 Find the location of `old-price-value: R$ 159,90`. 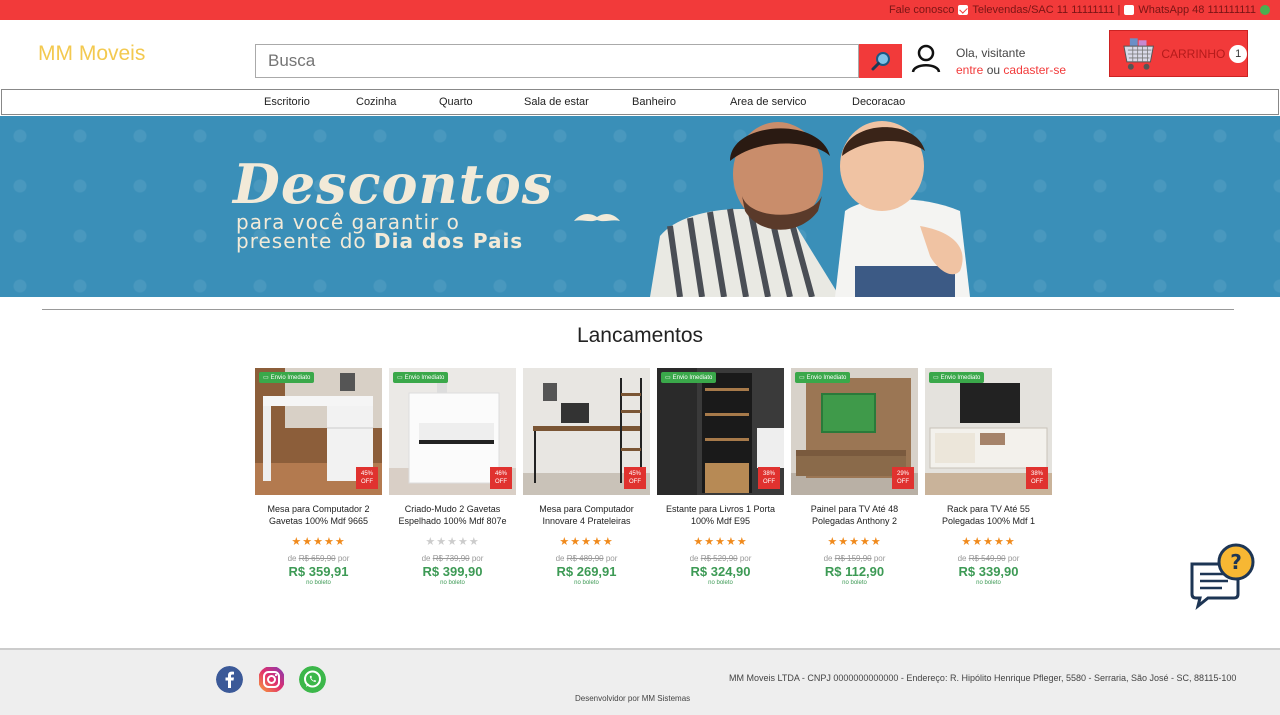

old-price-value: R$ 159,90 is located at coordinates (853, 558).